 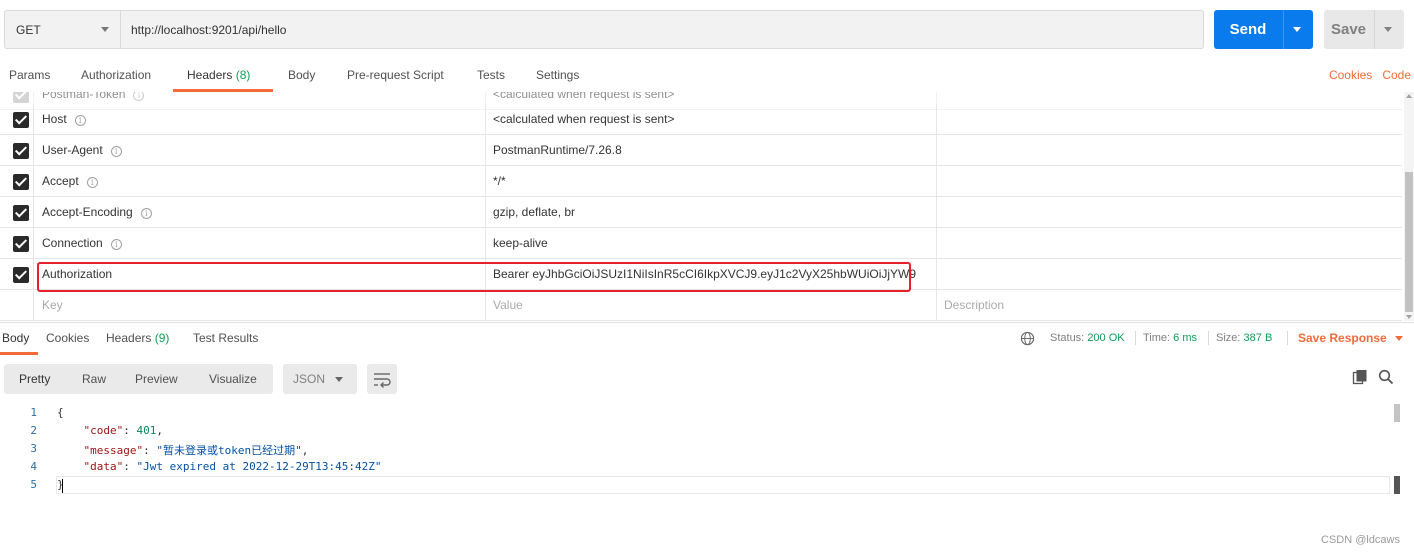 What do you see at coordinates (1228, 338) in the screenshot?
I see `size-label: Size:` at bounding box center [1228, 338].